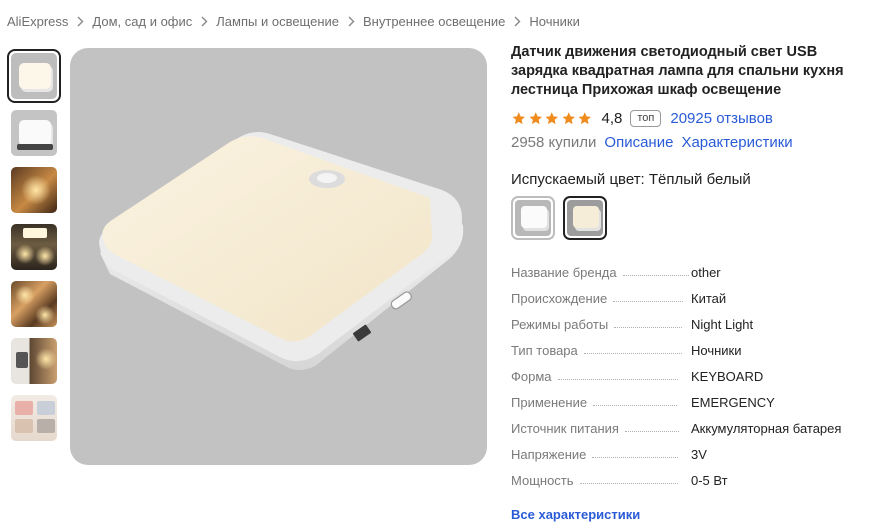 The image size is (891, 528). What do you see at coordinates (531, 376) in the screenshot?
I see `spec-key: Форма` at bounding box center [531, 376].